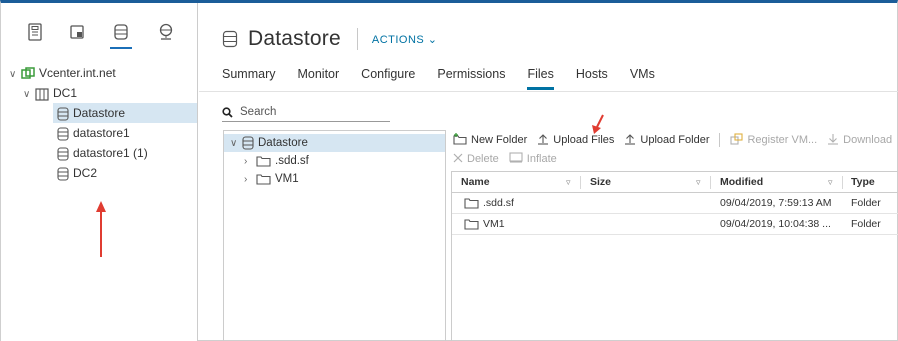 The image size is (898, 341). Describe the element at coordinates (65, 93) in the screenshot. I see `tree-item-label: DC1` at that location.